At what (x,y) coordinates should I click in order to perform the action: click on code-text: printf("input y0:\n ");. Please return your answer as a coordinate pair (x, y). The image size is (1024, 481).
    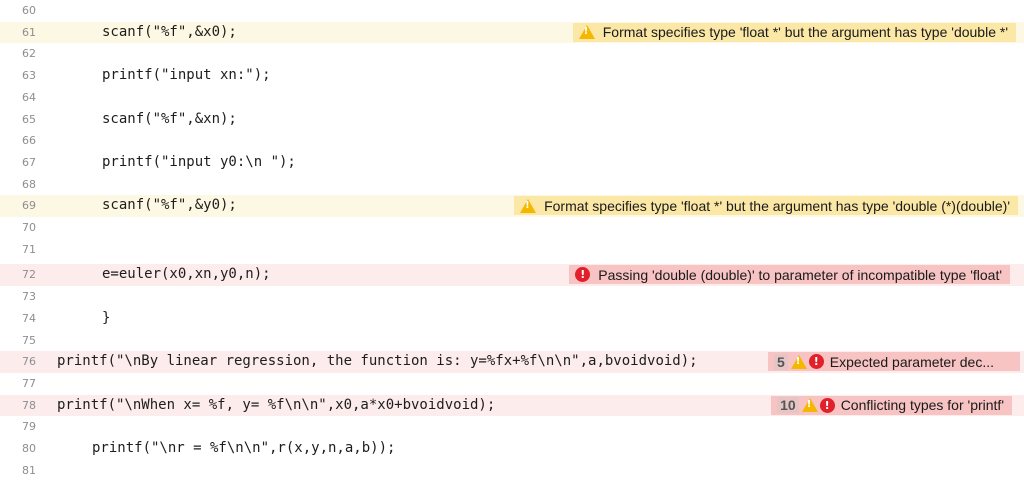
    Looking at the image, I should click on (199, 163).